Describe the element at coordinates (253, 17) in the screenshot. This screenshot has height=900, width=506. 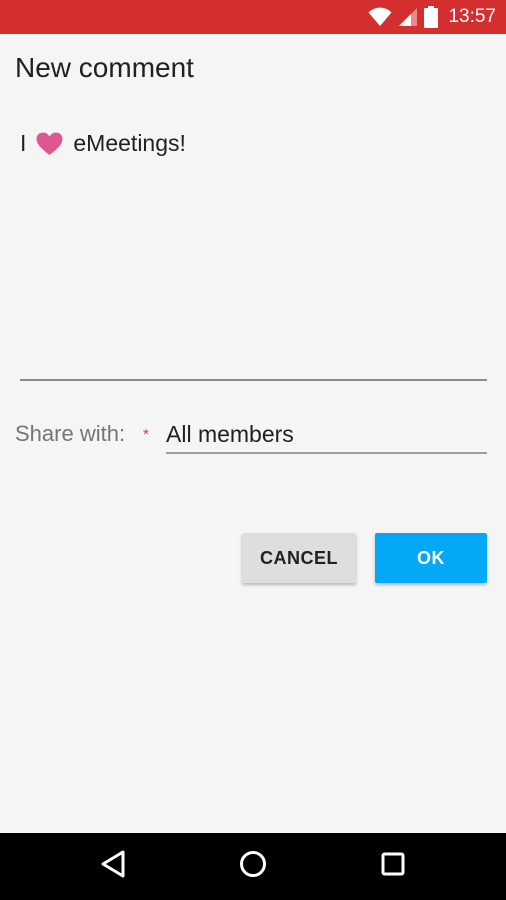
I see `status-bar: 13:57` at that location.